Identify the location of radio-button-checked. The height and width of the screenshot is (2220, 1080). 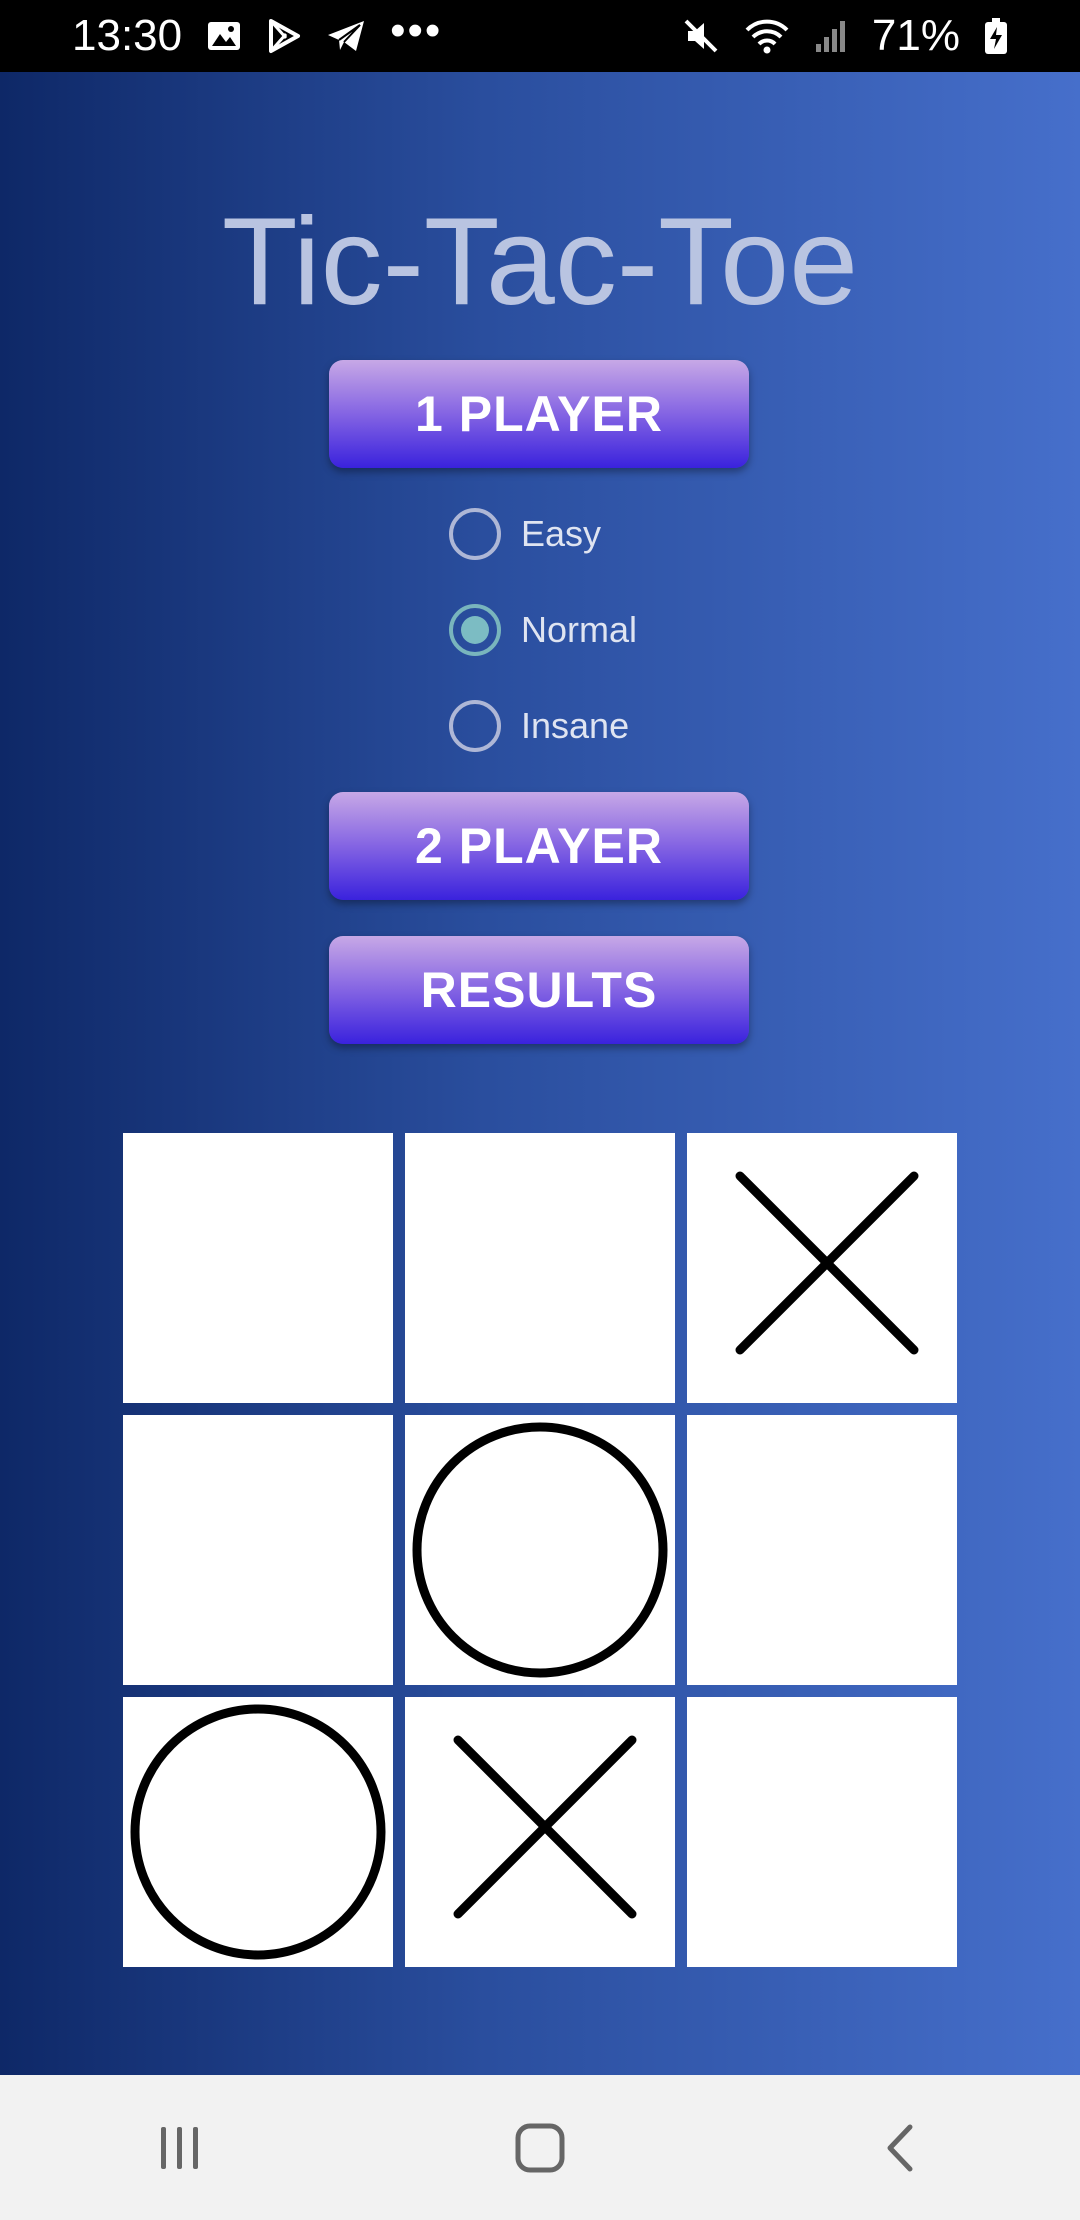
(475, 630).